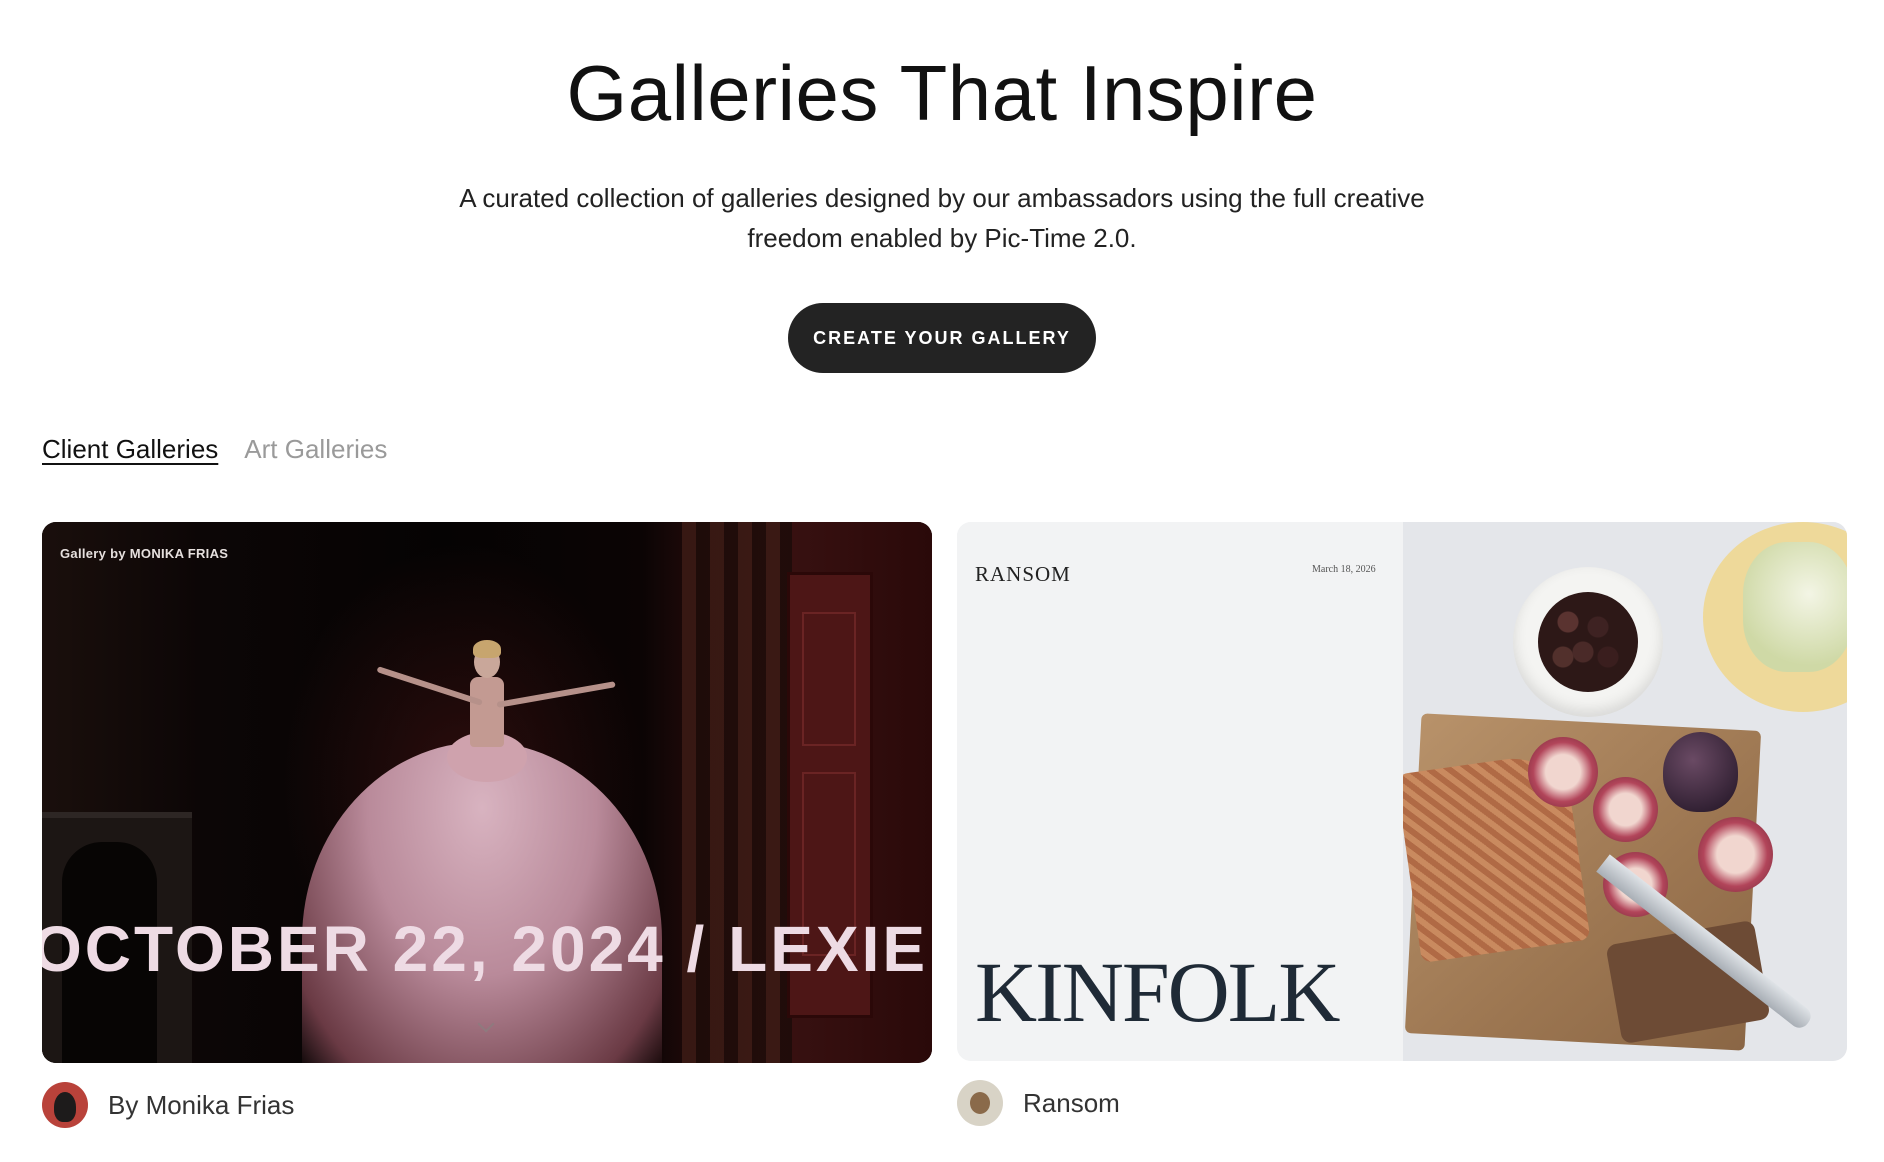  Describe the element at coordinates (942, 338) in the screenshot. I see `create-gallery-button: CREATE YOUR GALLERY` at that location.